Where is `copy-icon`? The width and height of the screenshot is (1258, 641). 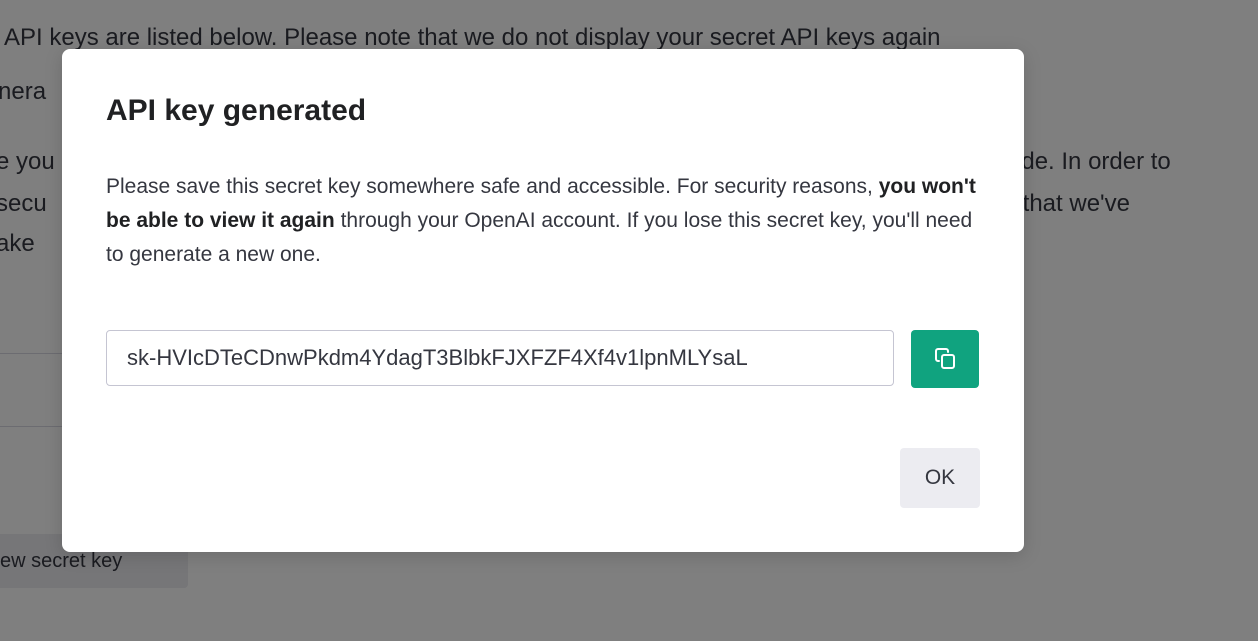
copy-icon is located at coordinates (945, 359).